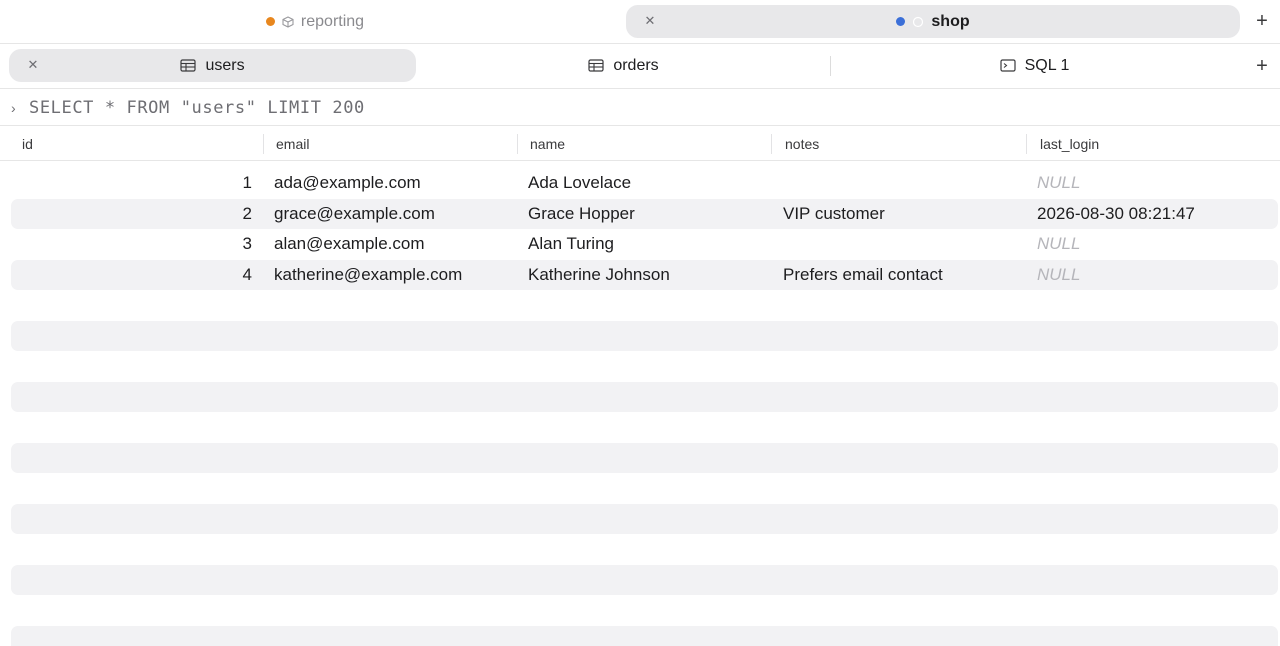 The width and height of the screenshot is (1280, 646). Describe the element at coordinates (225, 65) in the screenshot. I see `tab-label: users` at that location.